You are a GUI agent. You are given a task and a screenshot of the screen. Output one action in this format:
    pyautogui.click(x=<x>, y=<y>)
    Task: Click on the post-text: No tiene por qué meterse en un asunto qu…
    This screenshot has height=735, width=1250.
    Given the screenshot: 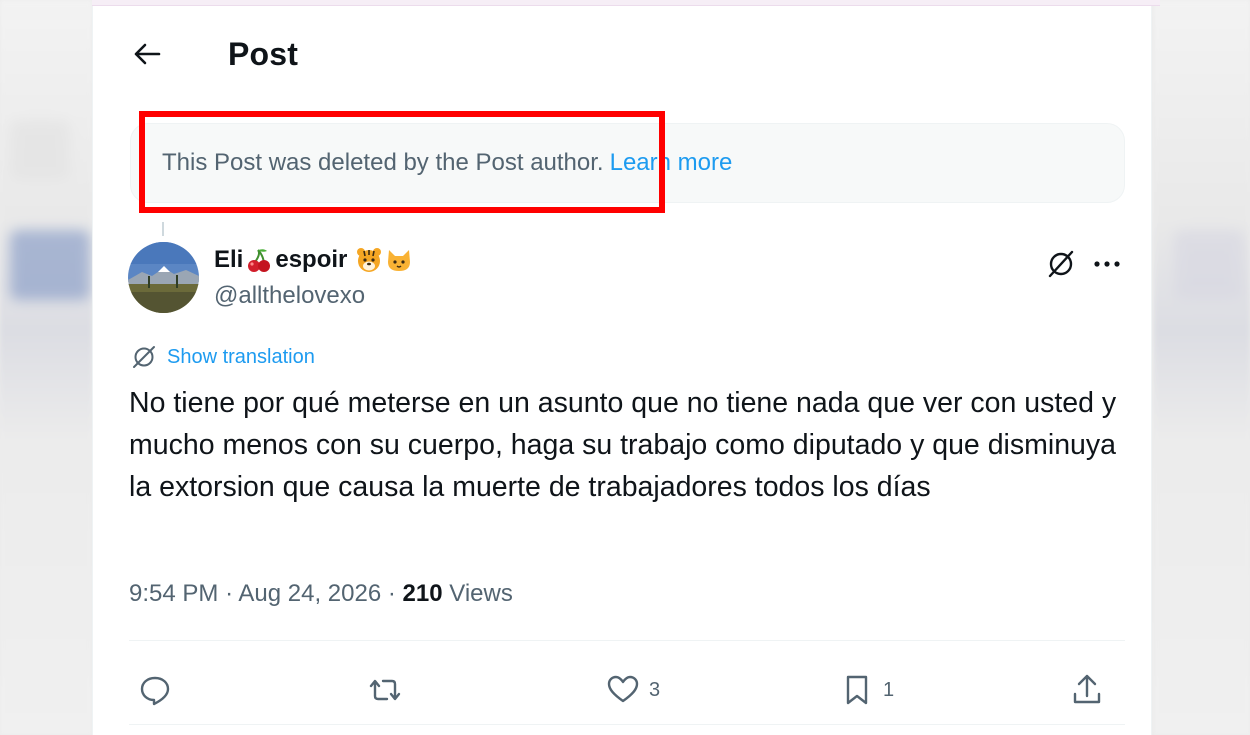 What is the action you would take?
    pyautogui.click(x=623, y=445)
    